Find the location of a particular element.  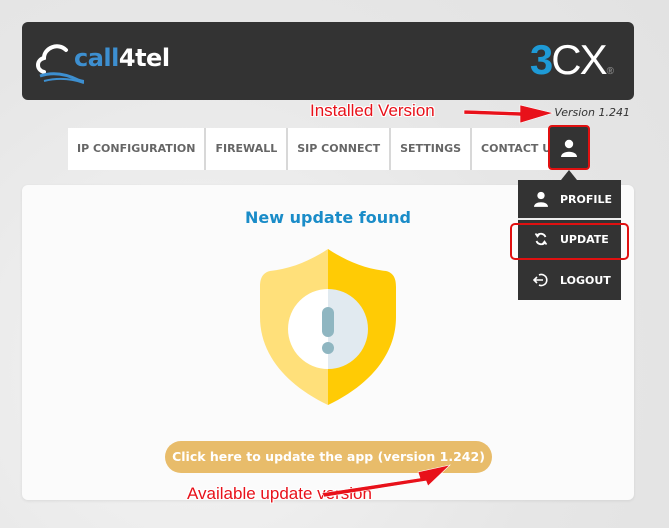

annotation-available-version: Available update version is located at coordinates (279, 493).